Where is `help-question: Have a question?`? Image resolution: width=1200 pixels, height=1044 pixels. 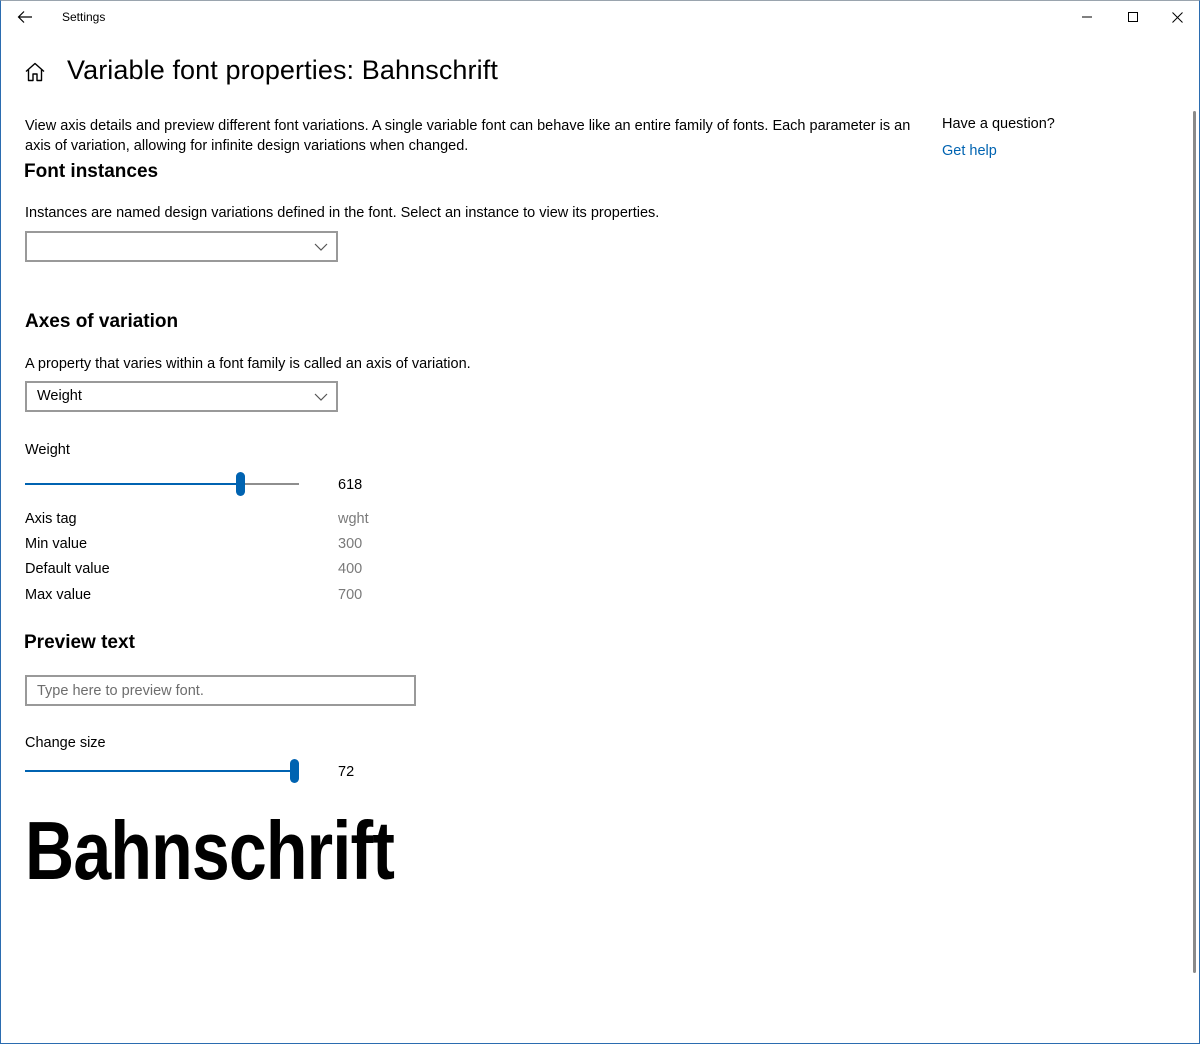
help-question: Have a question? is located at coordinates (998, 124).